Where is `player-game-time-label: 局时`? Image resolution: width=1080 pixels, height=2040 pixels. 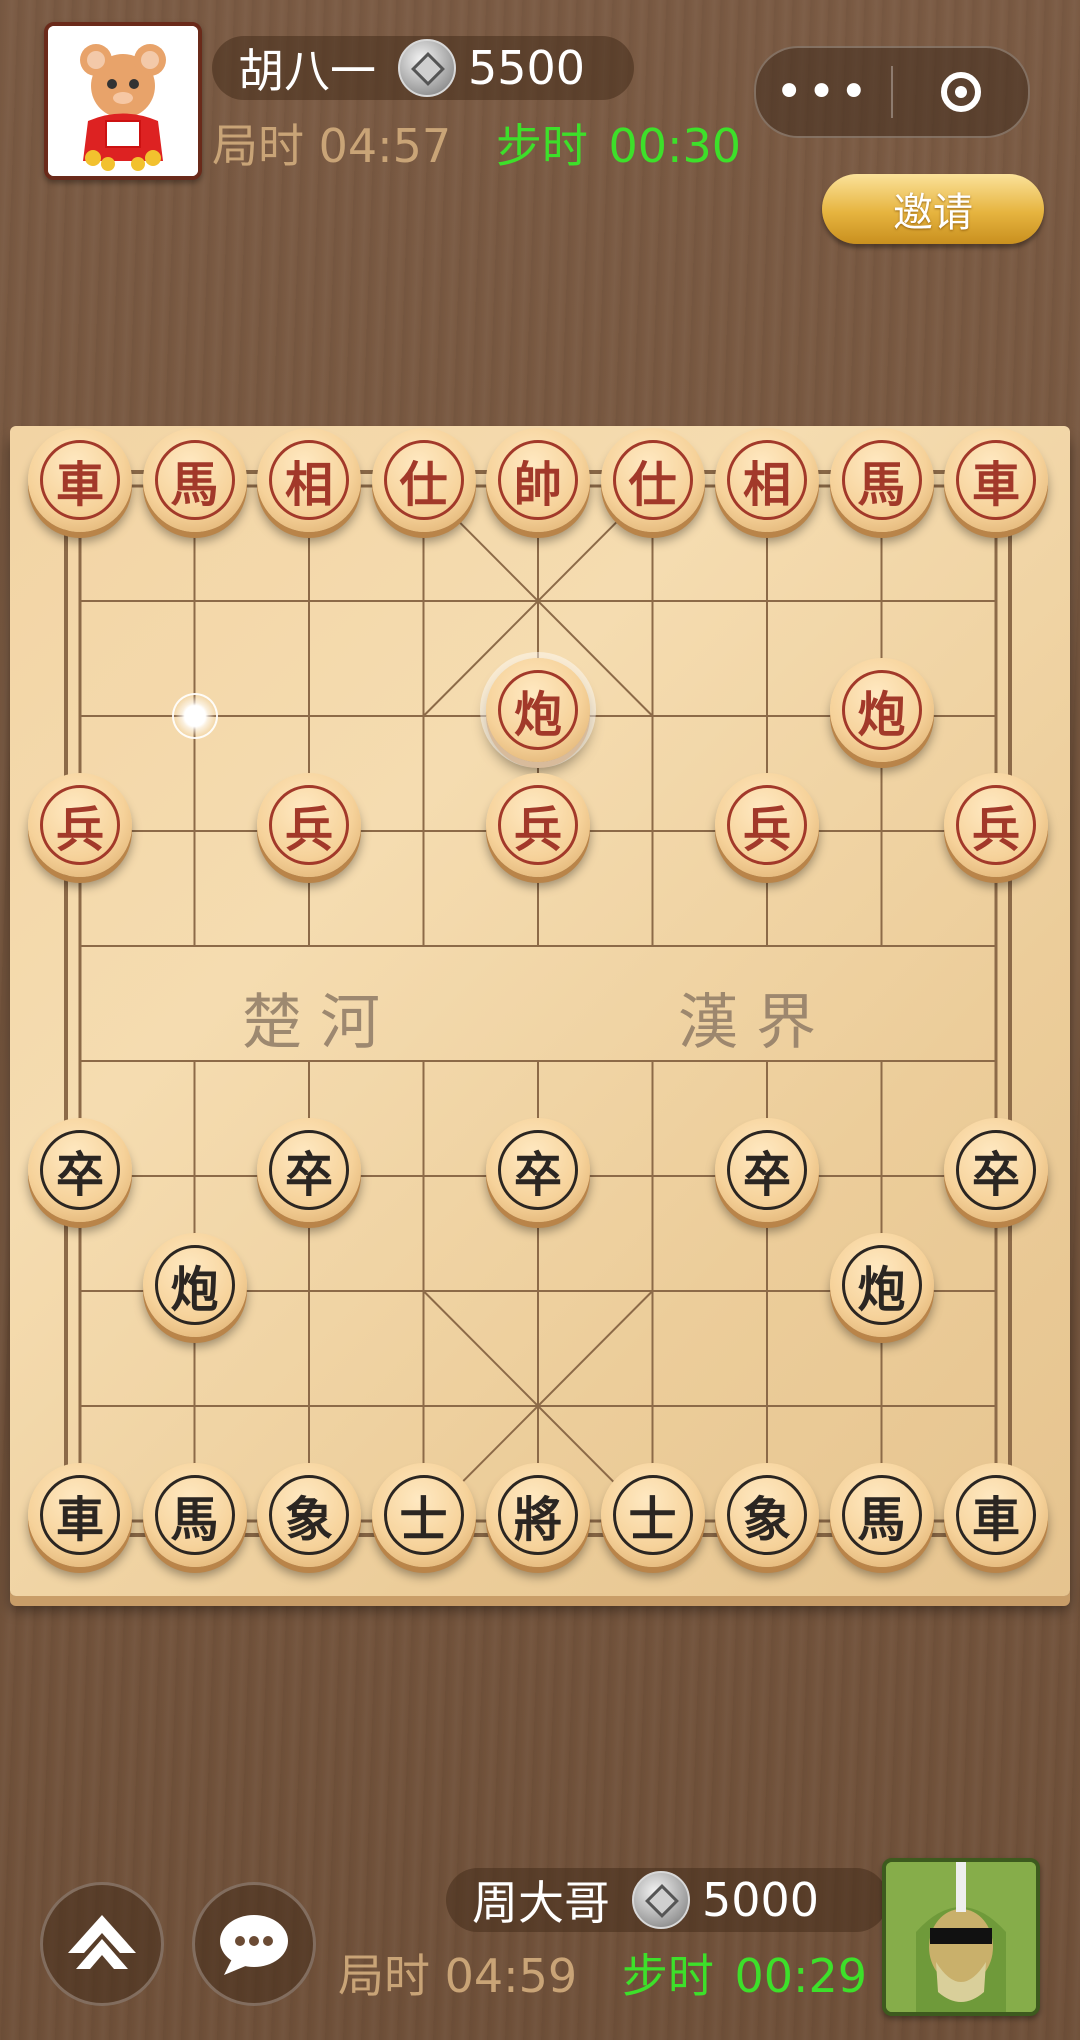 player-game-time-label: 局时 is located at coordinates (384, 1976).